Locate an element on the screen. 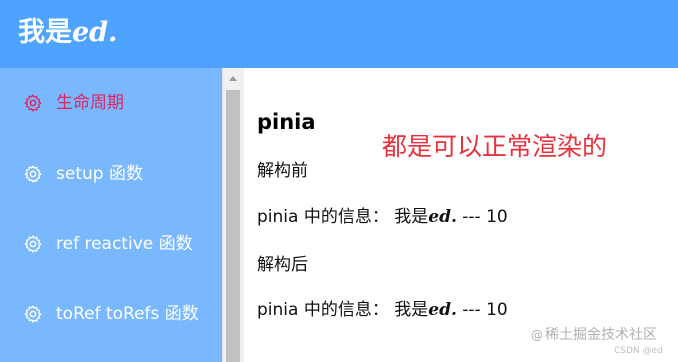 This screenshot has width=678, height=362. sidebar-scrollbar is located at coordinates (233, 215).